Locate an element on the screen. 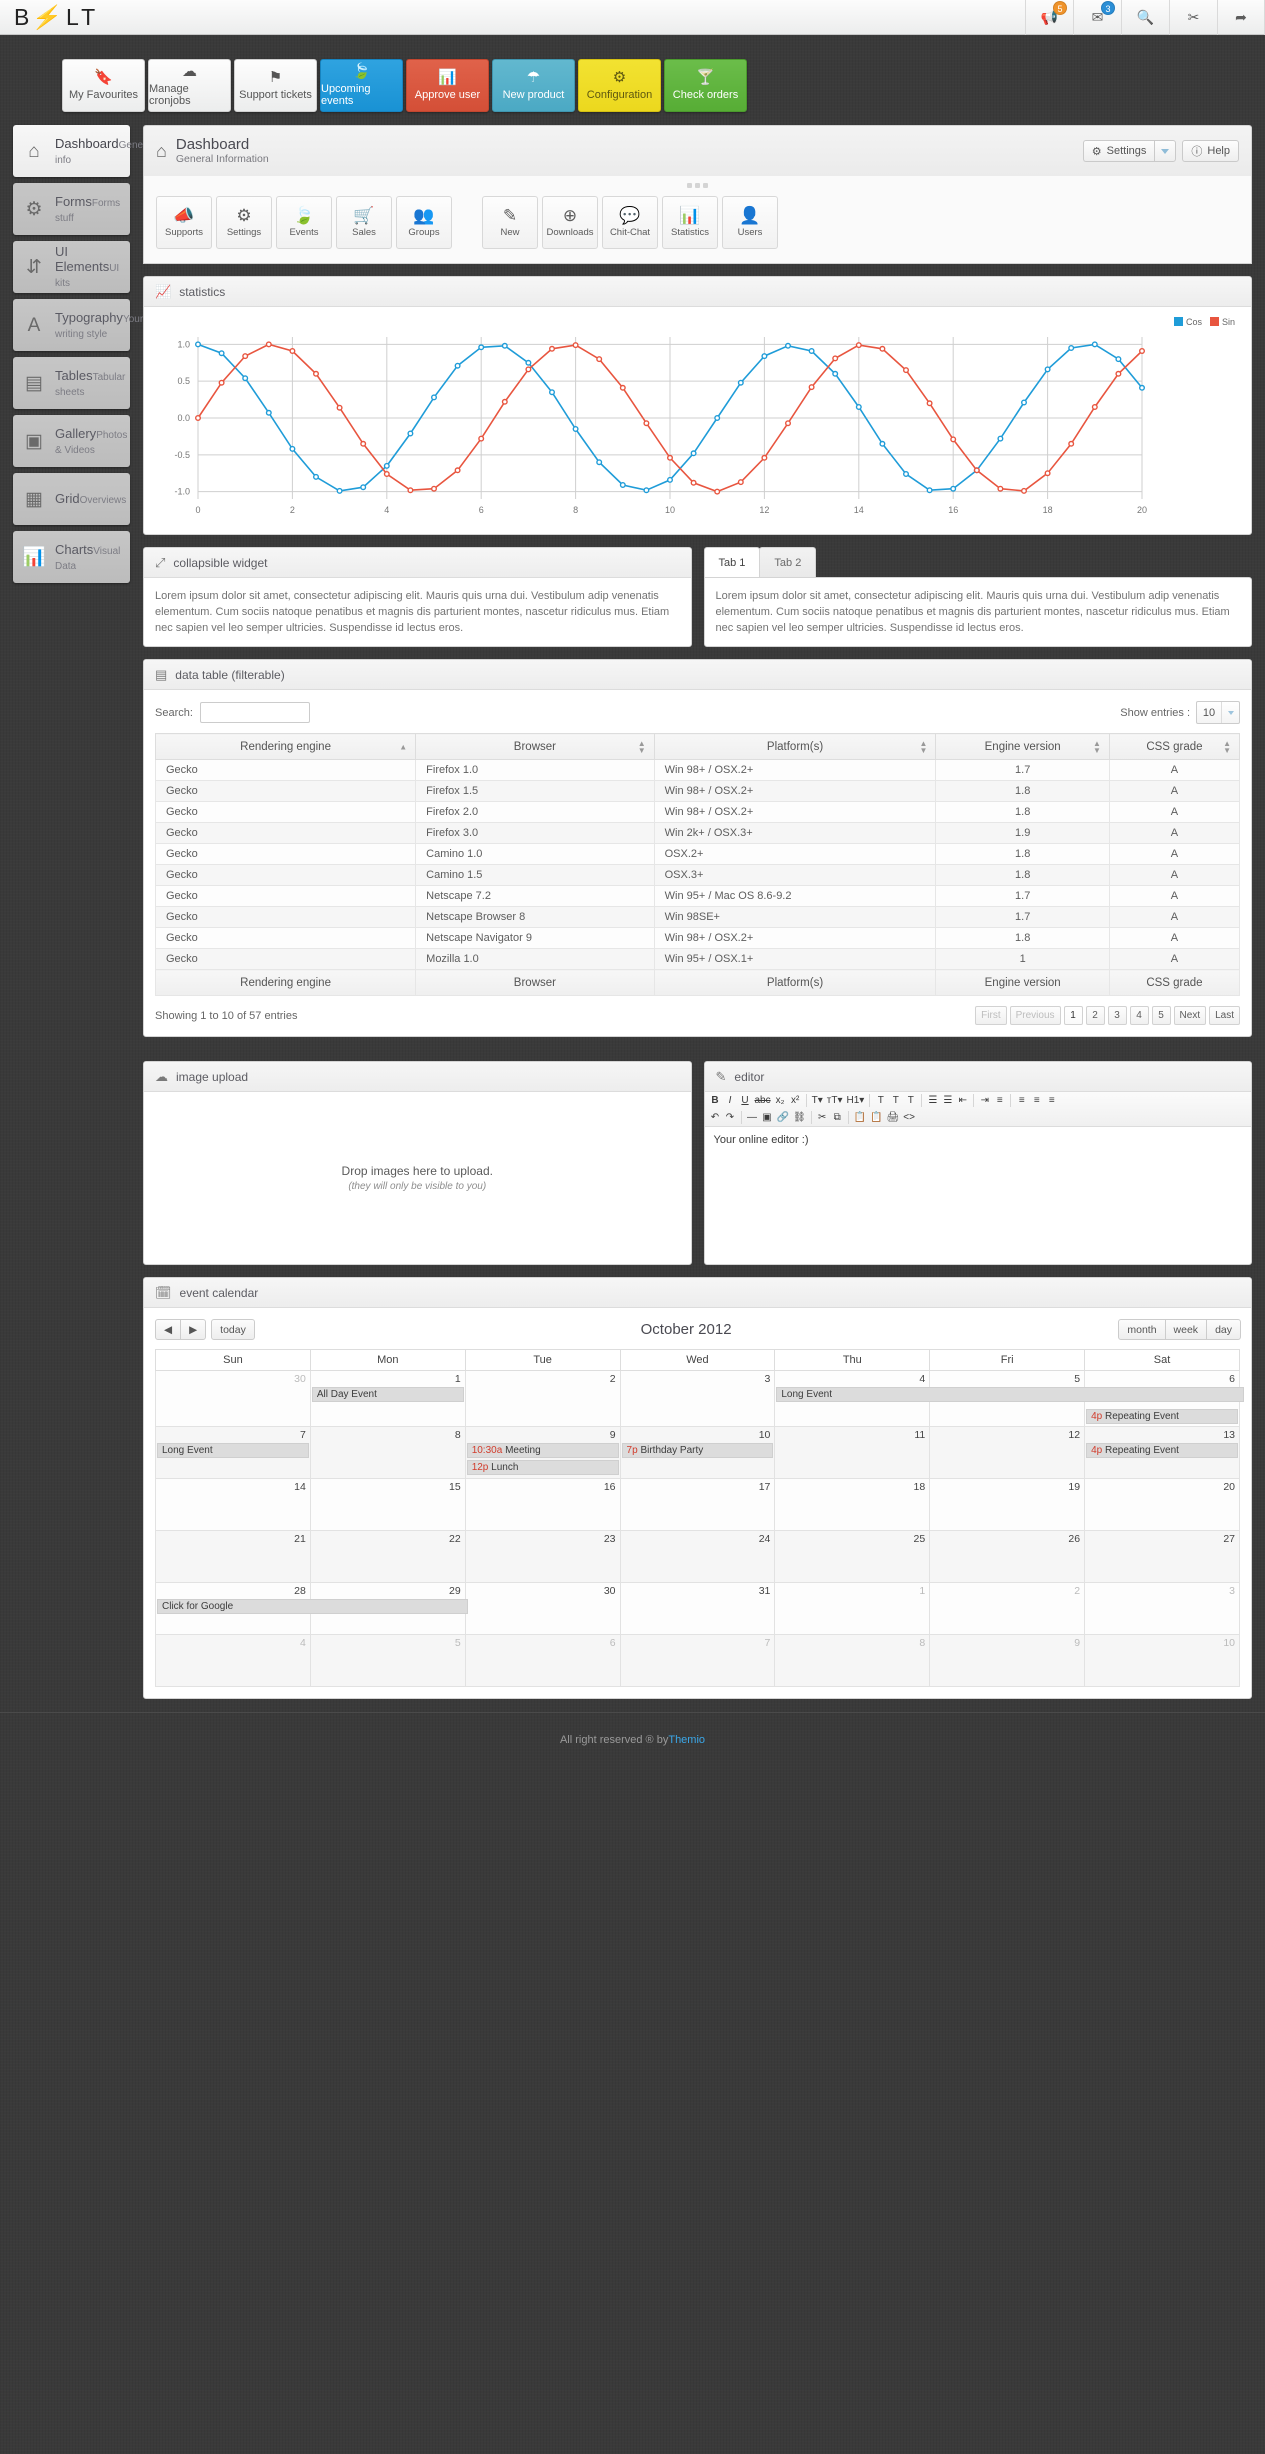  calendar-day-cell: 28 Click for Google is located at coordinates (311, 1608).